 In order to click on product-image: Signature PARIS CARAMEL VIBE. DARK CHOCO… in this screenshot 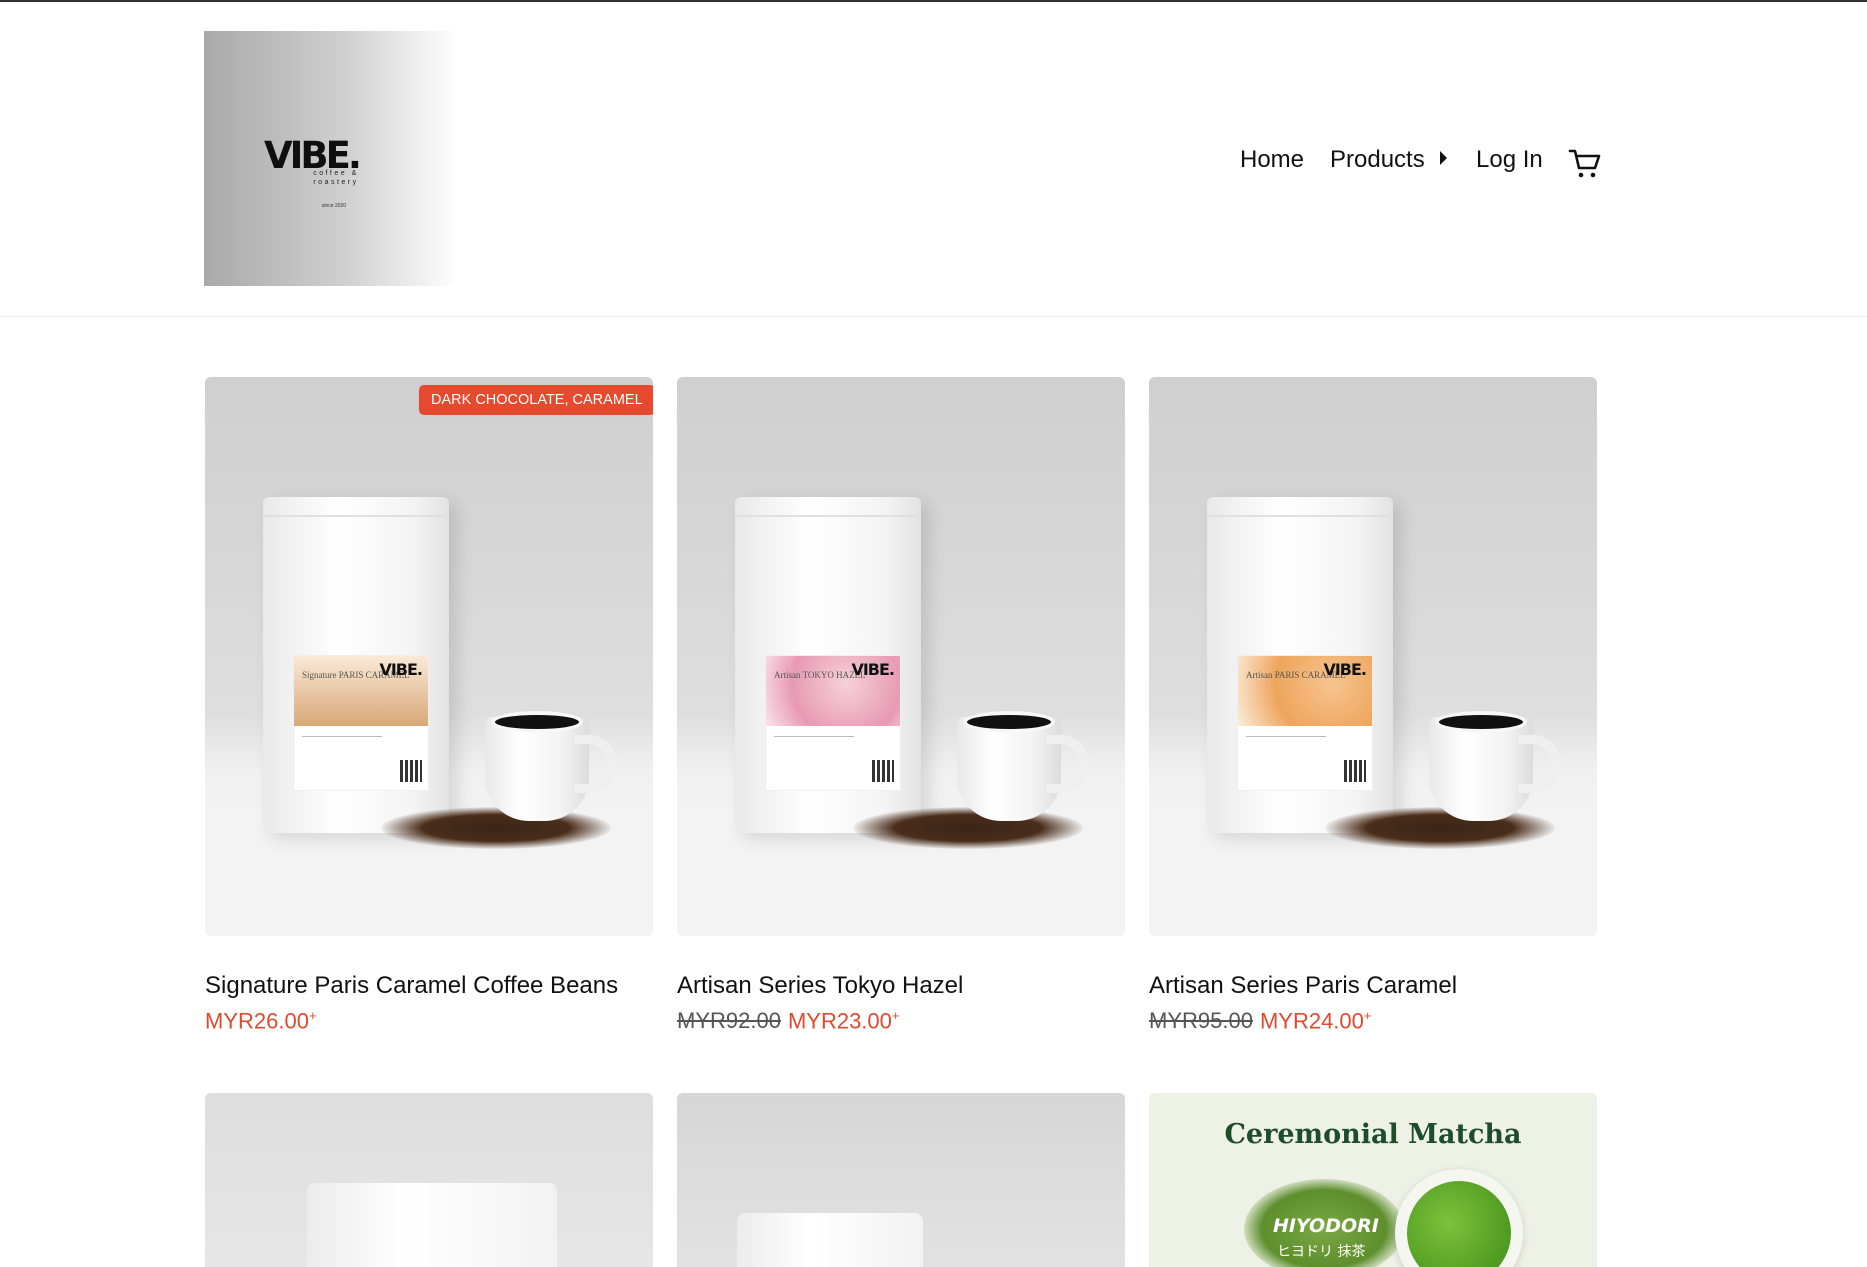, I will do `click(429, 656)`.